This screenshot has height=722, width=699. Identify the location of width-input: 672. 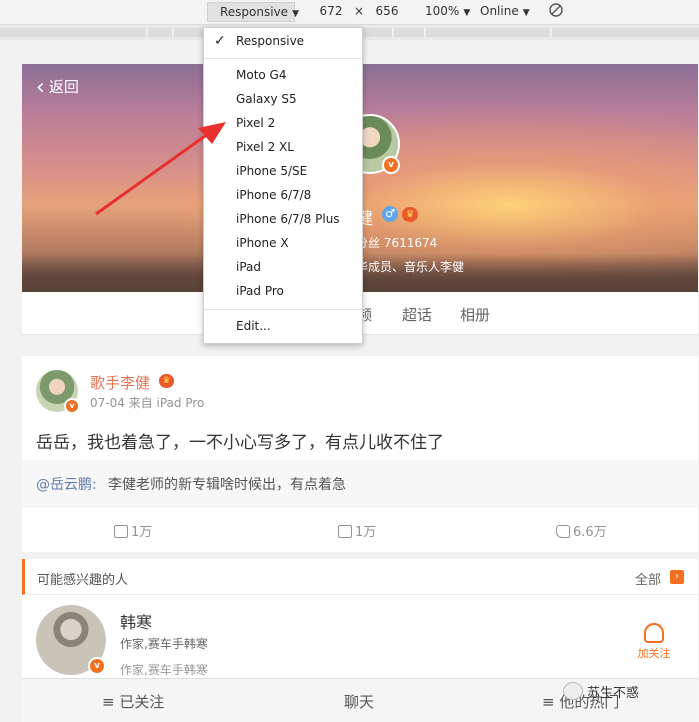
(331, 11).